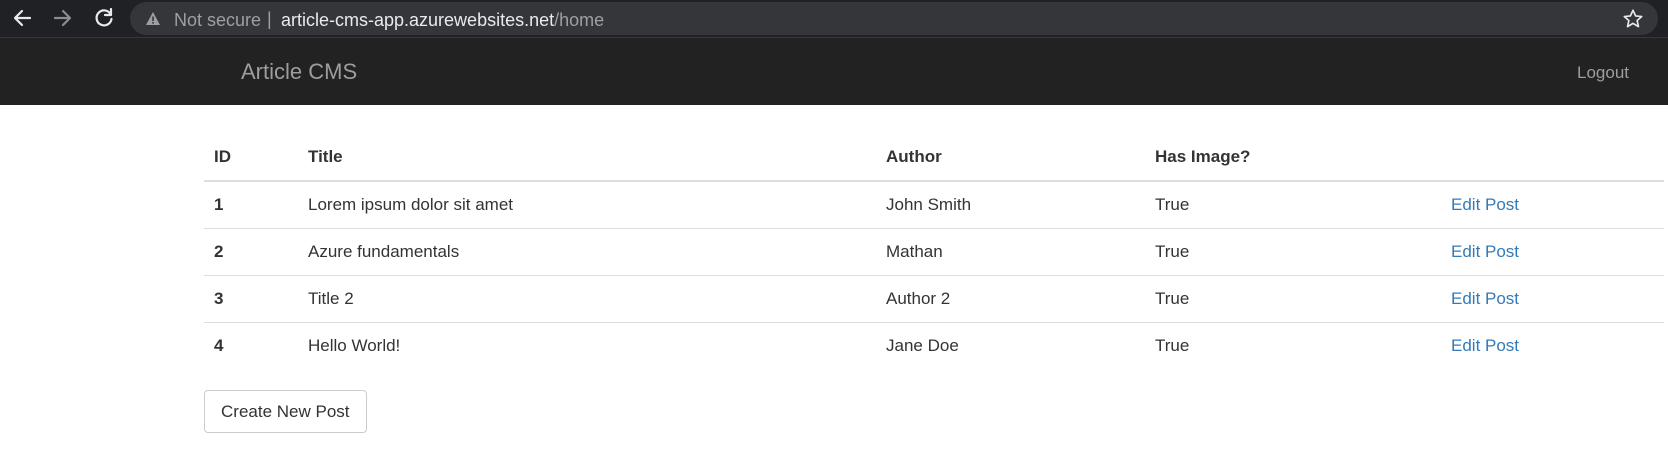 The image size is (1668, 464). I want to click on table-row: 3 Title 2 Author 2 True Edit Post, so click(934, 299).